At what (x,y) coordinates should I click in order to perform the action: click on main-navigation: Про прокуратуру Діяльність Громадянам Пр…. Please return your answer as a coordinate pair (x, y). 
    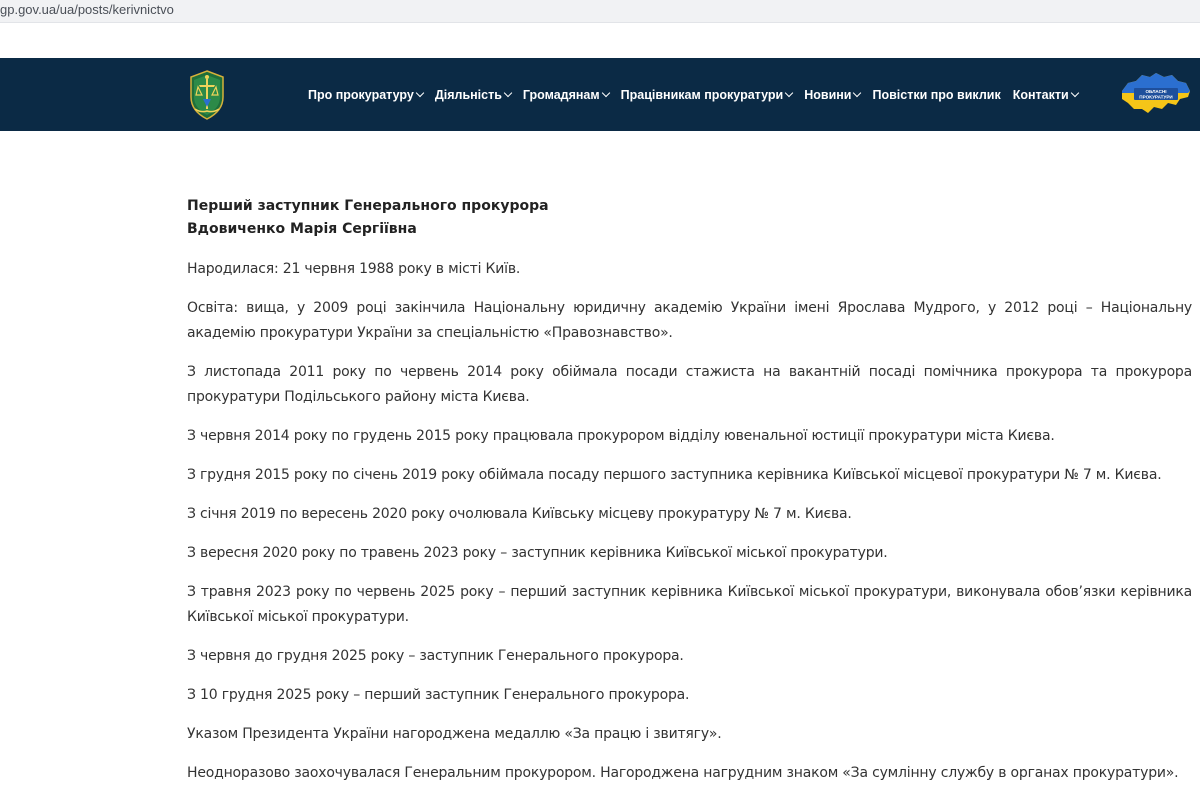
    Looking at the image, I should click on (699, 94).